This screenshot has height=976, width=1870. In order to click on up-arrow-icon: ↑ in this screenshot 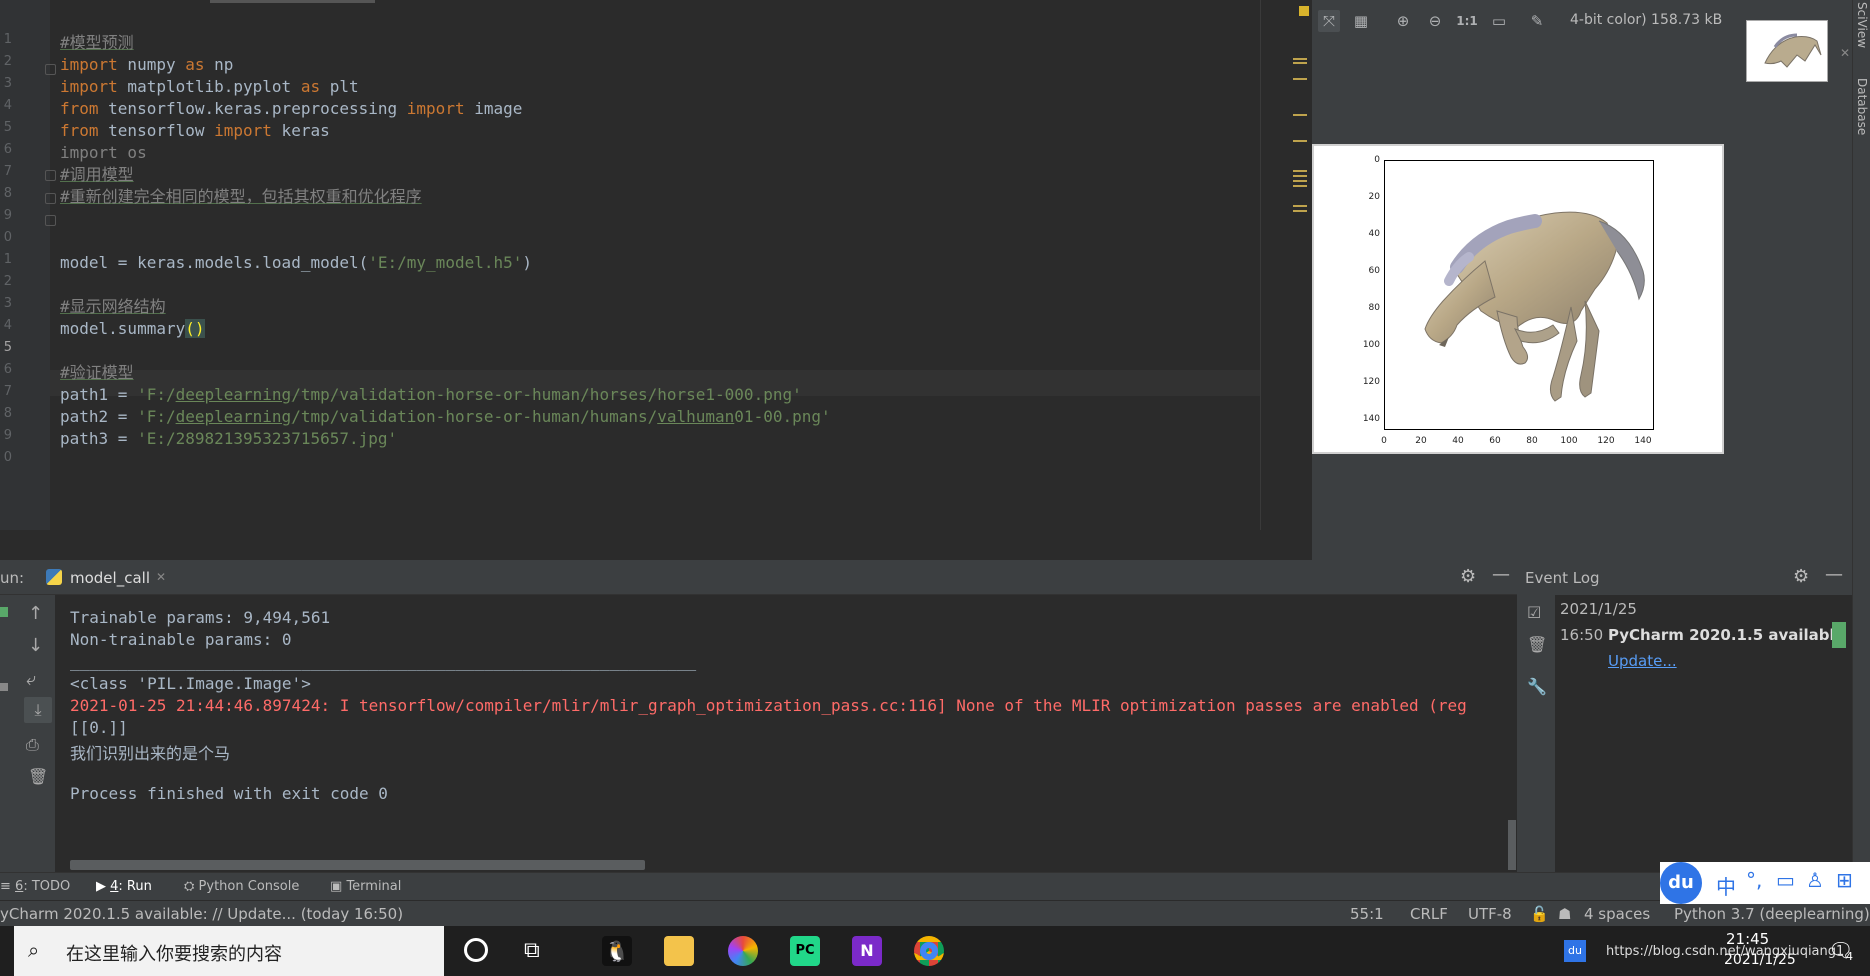, I will do `click(35, 613)`.